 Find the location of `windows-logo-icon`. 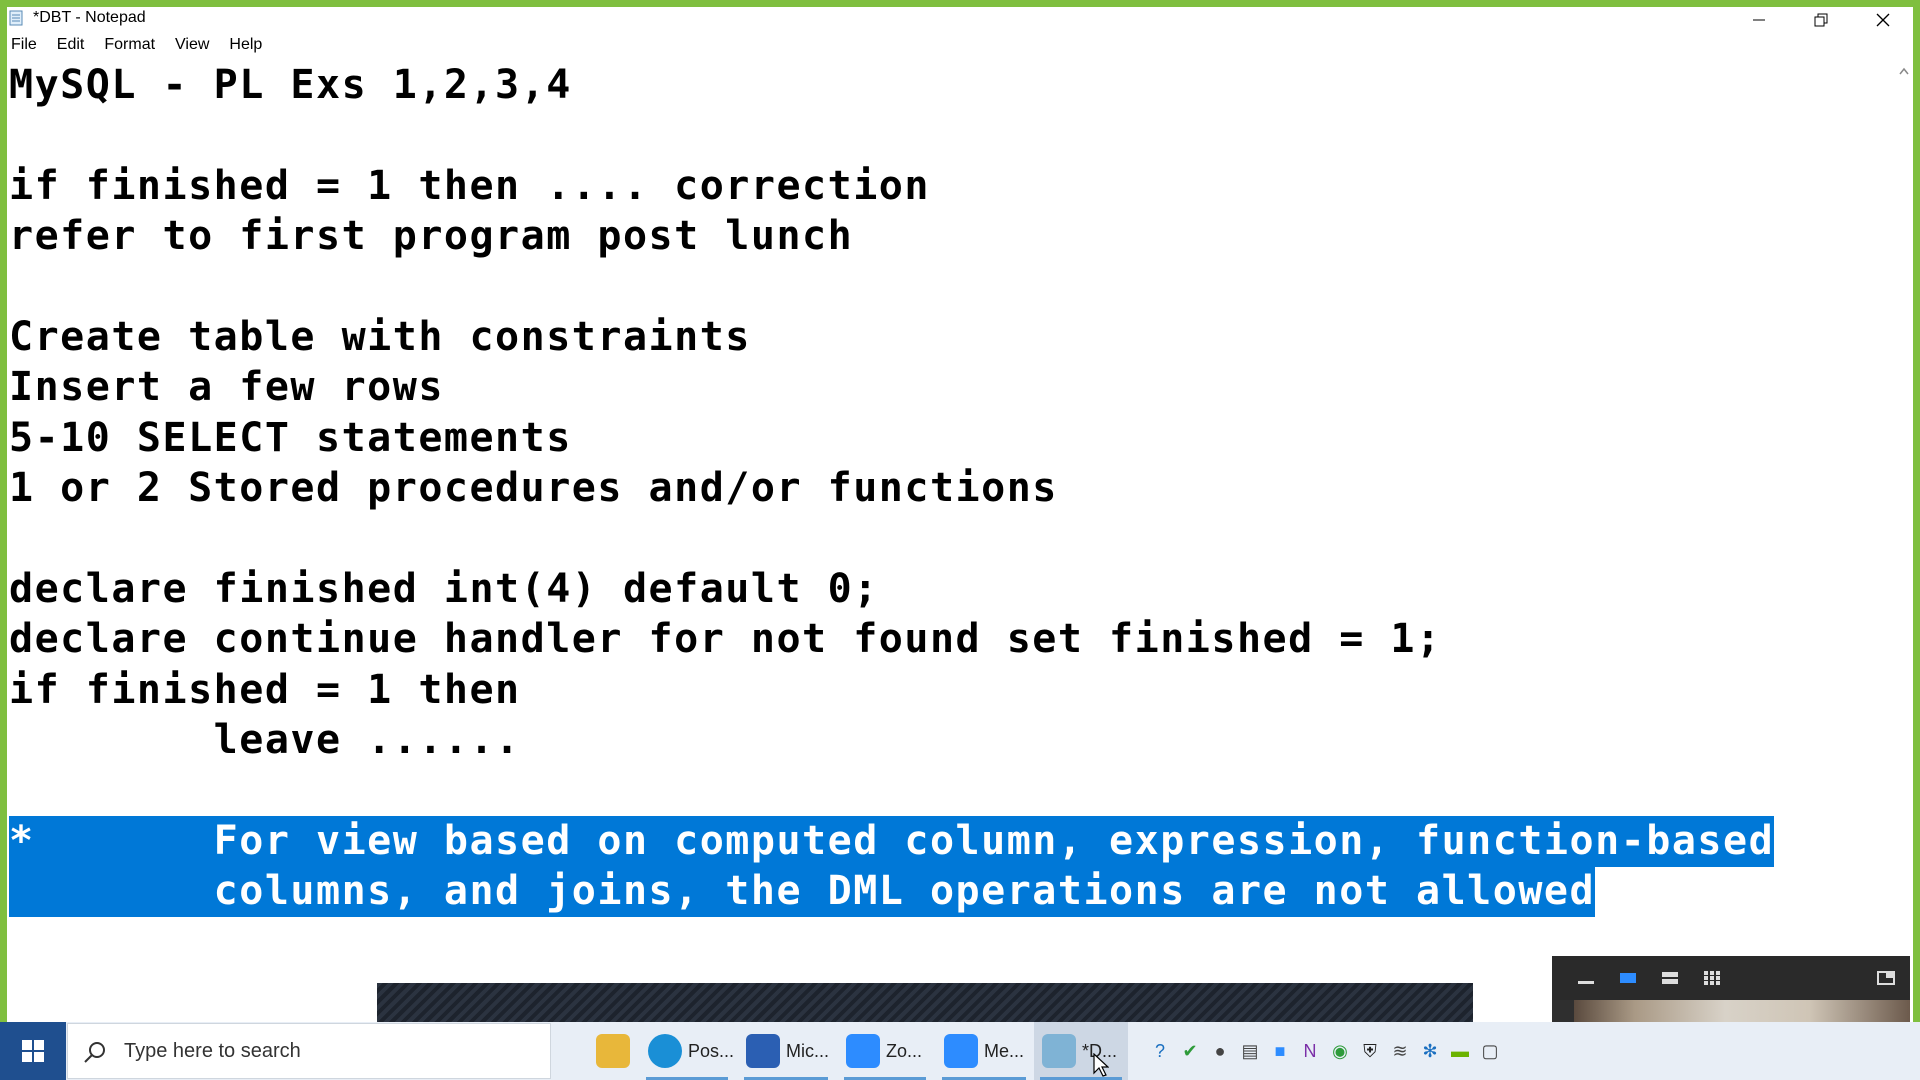

windows-logo-icon is located at coordinates (33, 1051).